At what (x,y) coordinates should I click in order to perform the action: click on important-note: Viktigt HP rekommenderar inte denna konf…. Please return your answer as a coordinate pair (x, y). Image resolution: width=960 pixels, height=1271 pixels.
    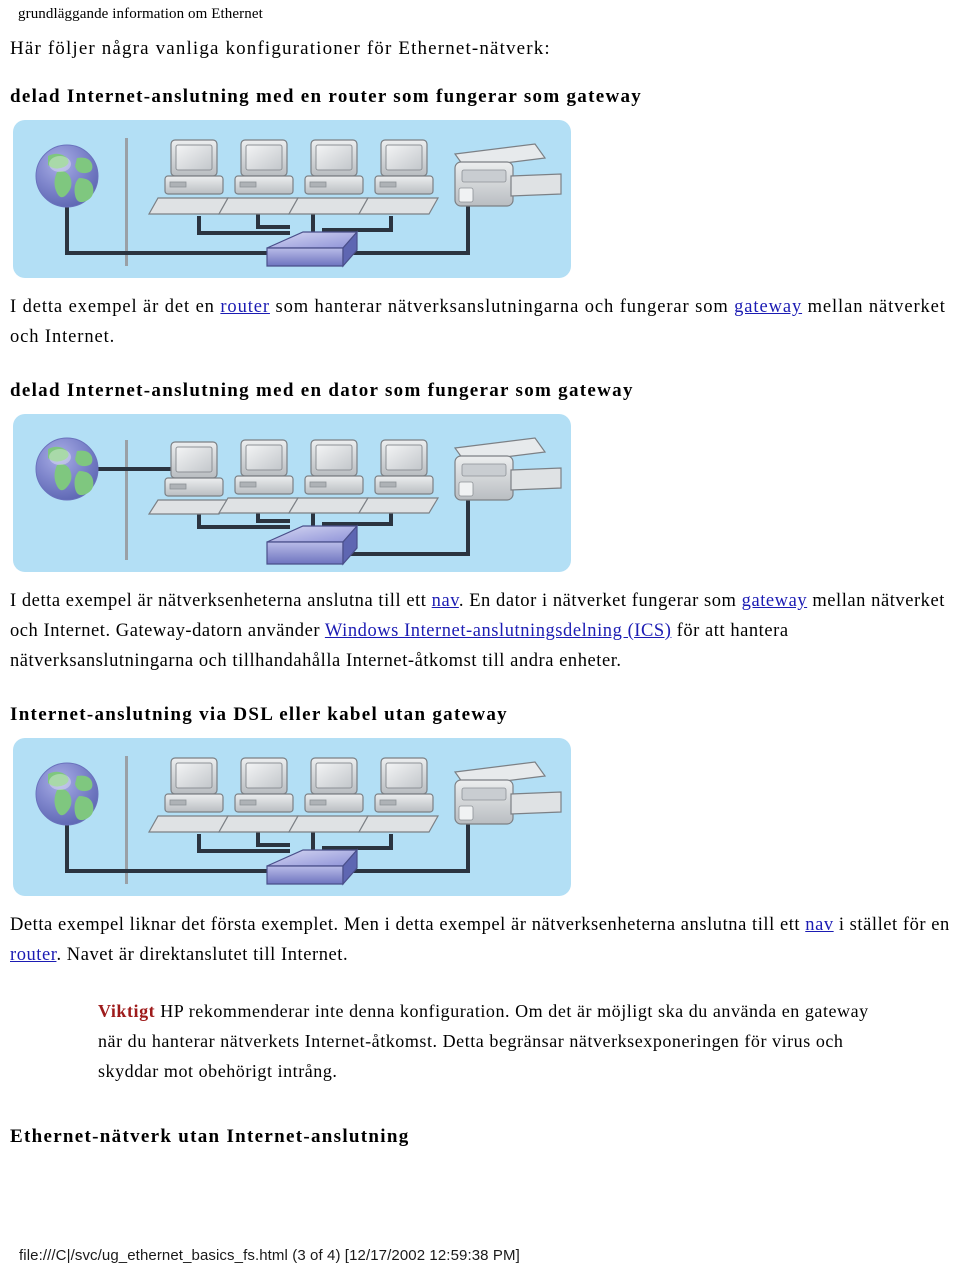
    Looking at the image, I should click on (480, 1041).